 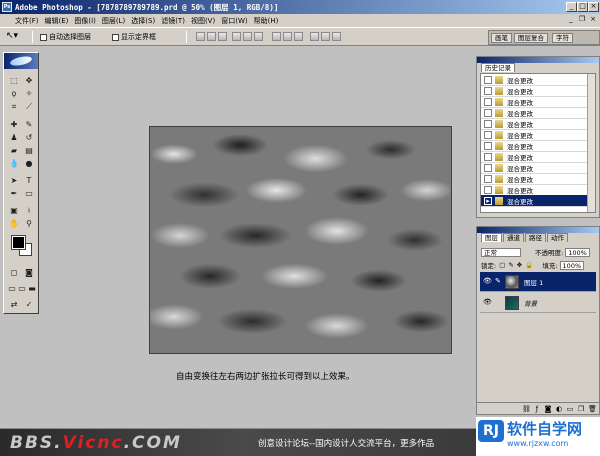 What do you see at coordinates (14, 180) in the screenshot?
I see `path-selection-icon: ➤` at bounding box center [14, 180].